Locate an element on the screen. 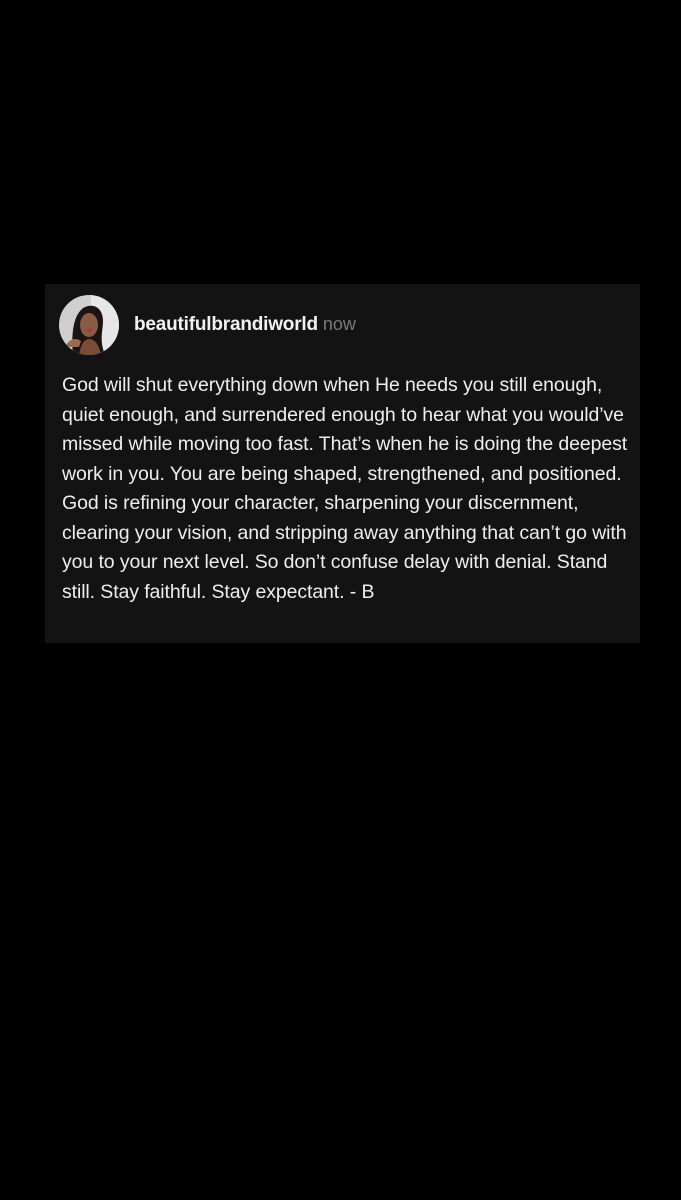 This screenshot has width=681, height=1200. post-header: beautifulbrandiworld now is located at coordinates (207, 325).